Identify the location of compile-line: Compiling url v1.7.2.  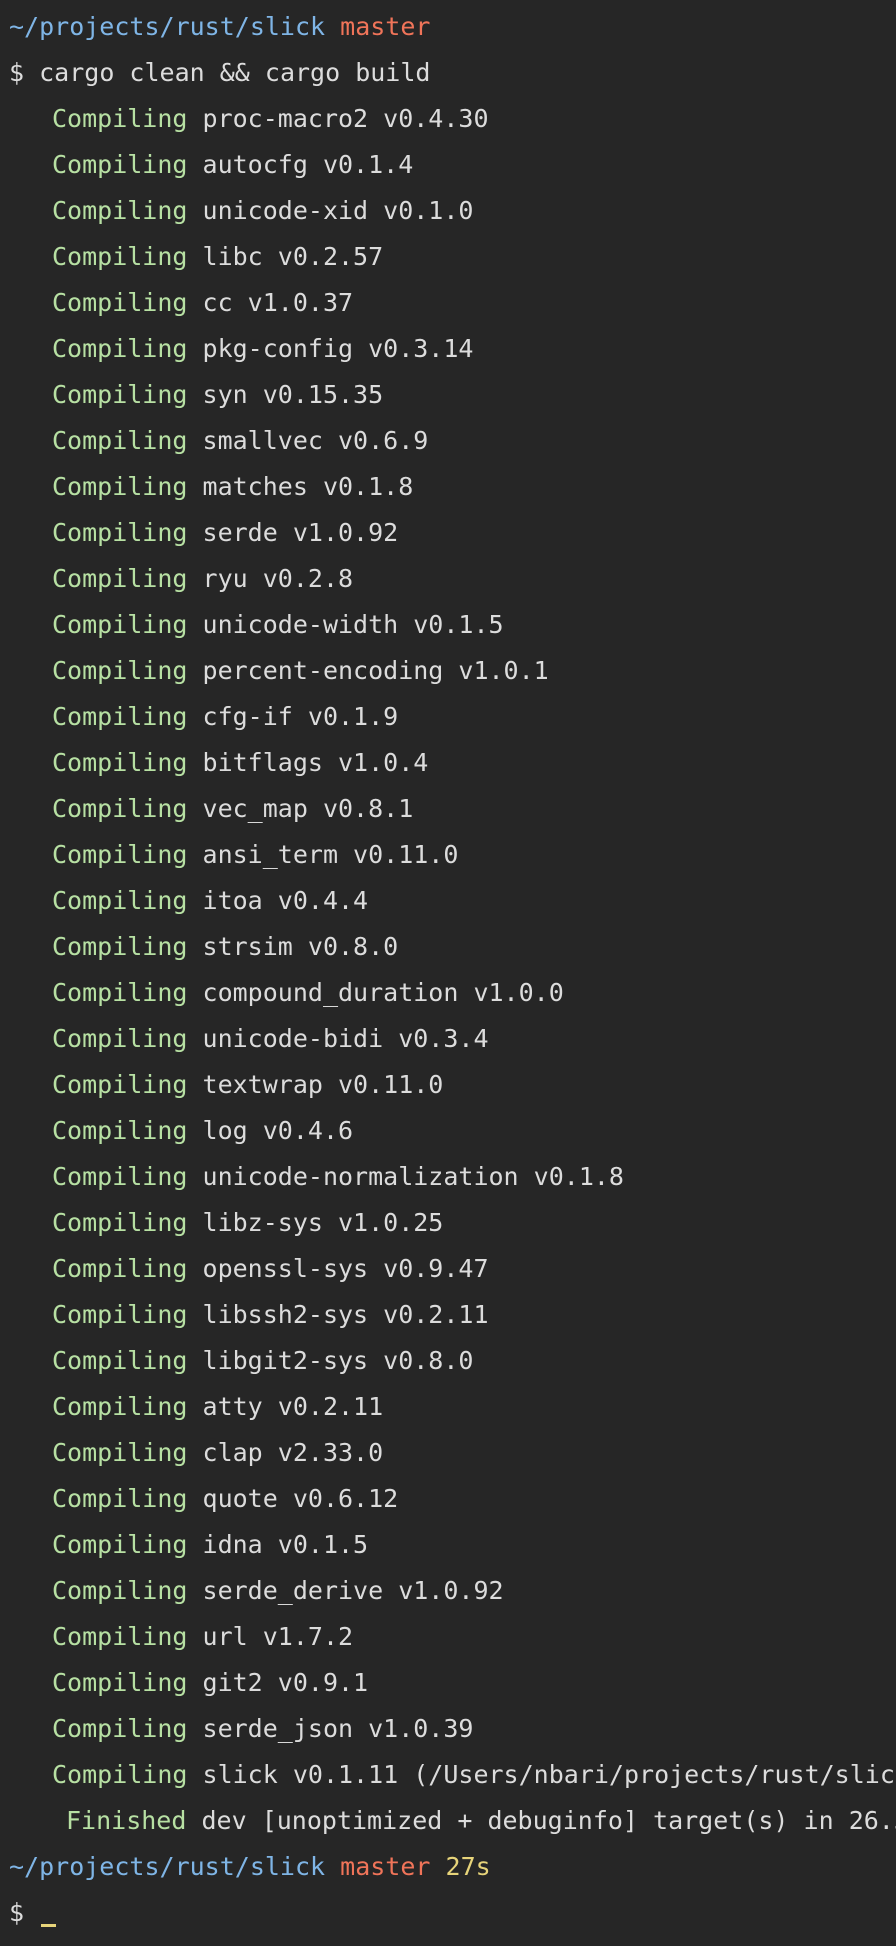
(452, 1639).